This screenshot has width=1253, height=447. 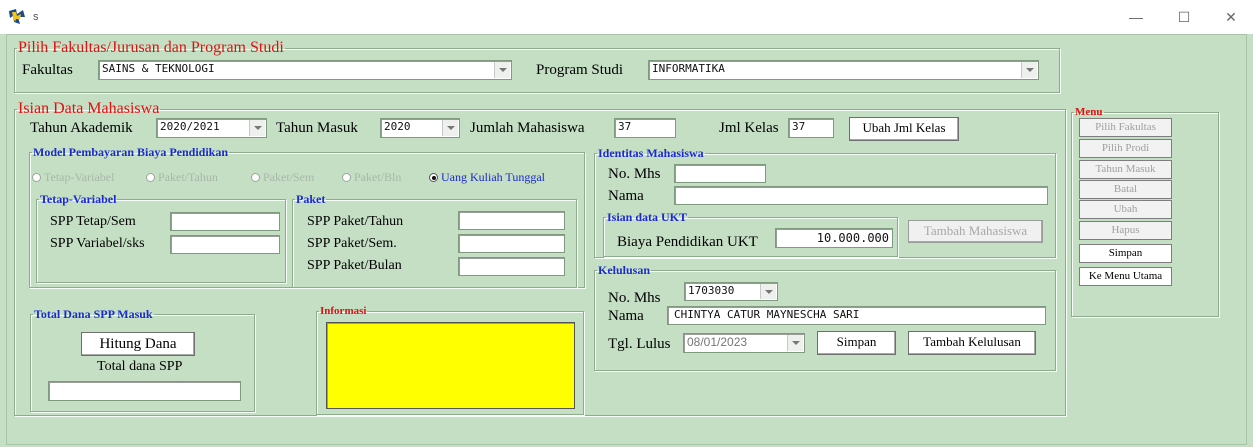 I want to click on close-icon: ✕, so click(x=1231, y=17).